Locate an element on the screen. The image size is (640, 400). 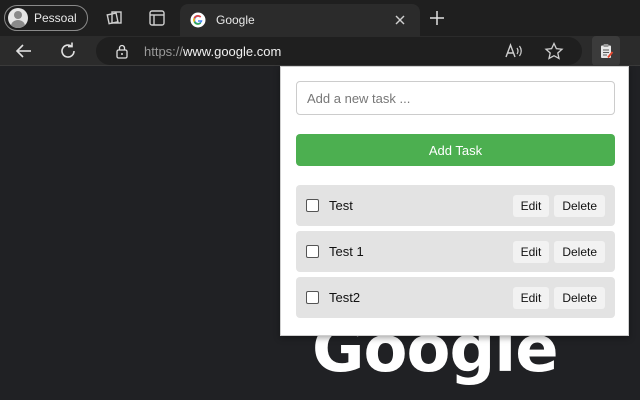
add-task-button: Add Task is located at coordinates (455, 150).